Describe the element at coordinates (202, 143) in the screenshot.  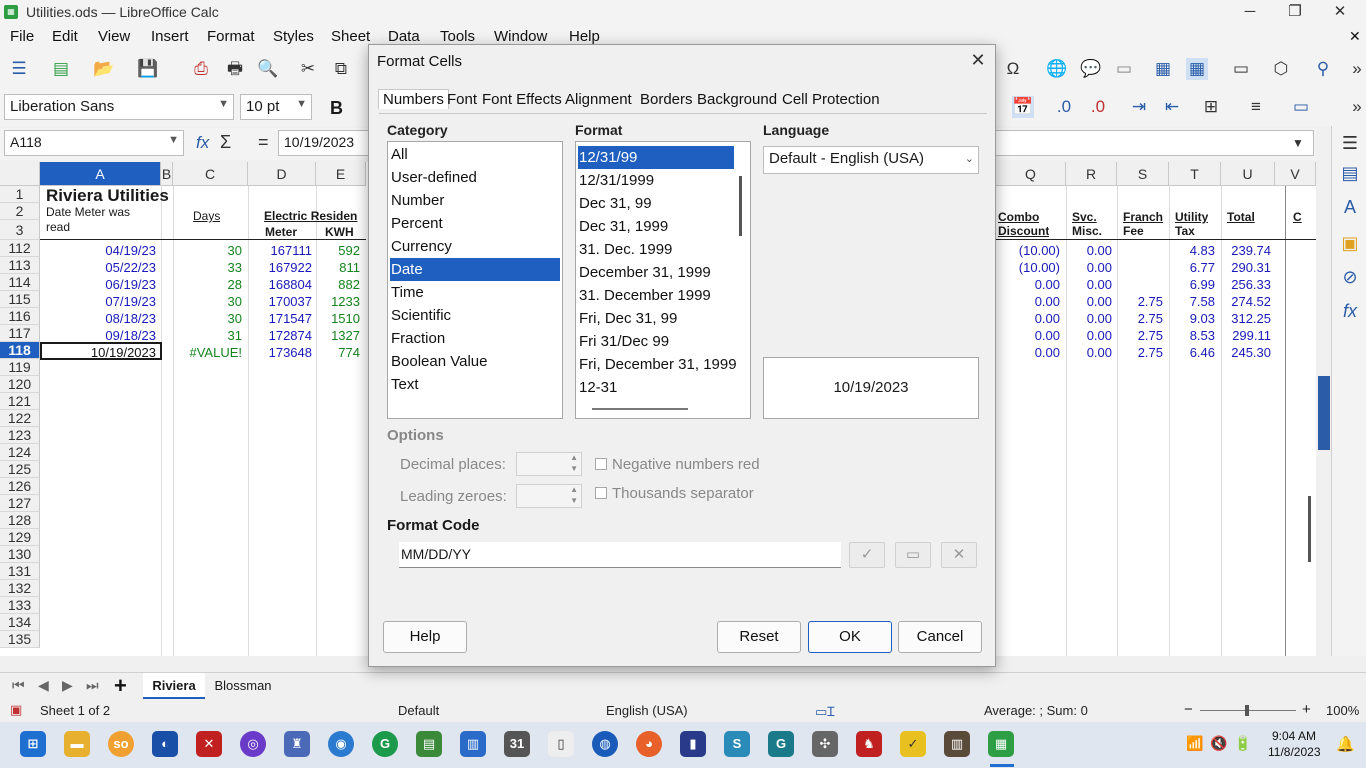
I see `function-wizard-icon: fx` at that location.